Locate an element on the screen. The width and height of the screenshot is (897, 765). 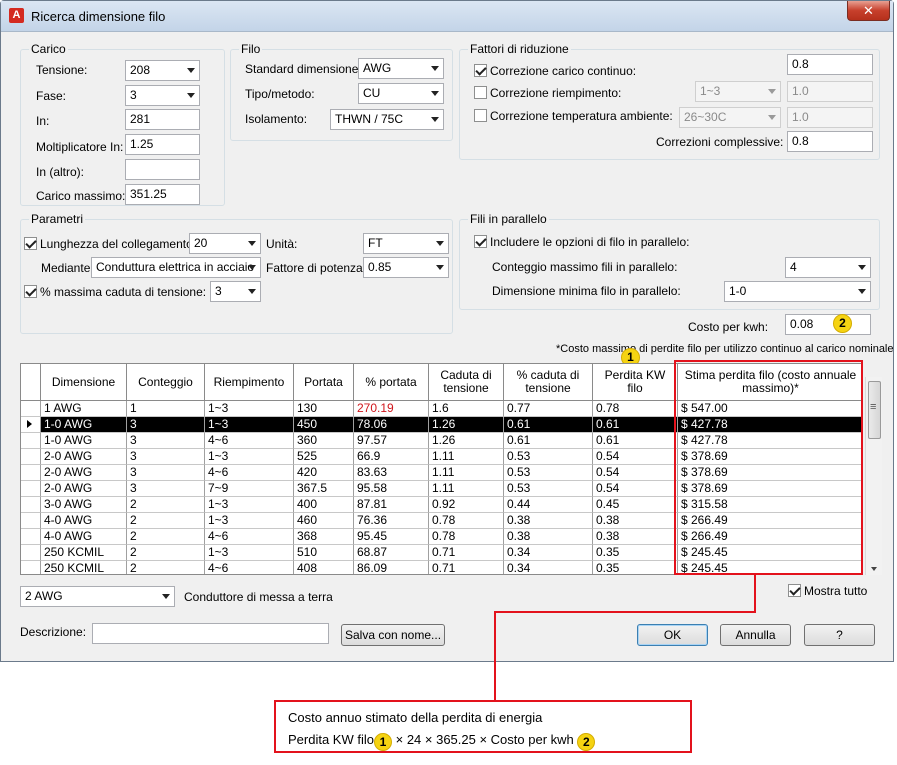
dimensione-minima-value: 1-0 is located at coordinates (738, 291).